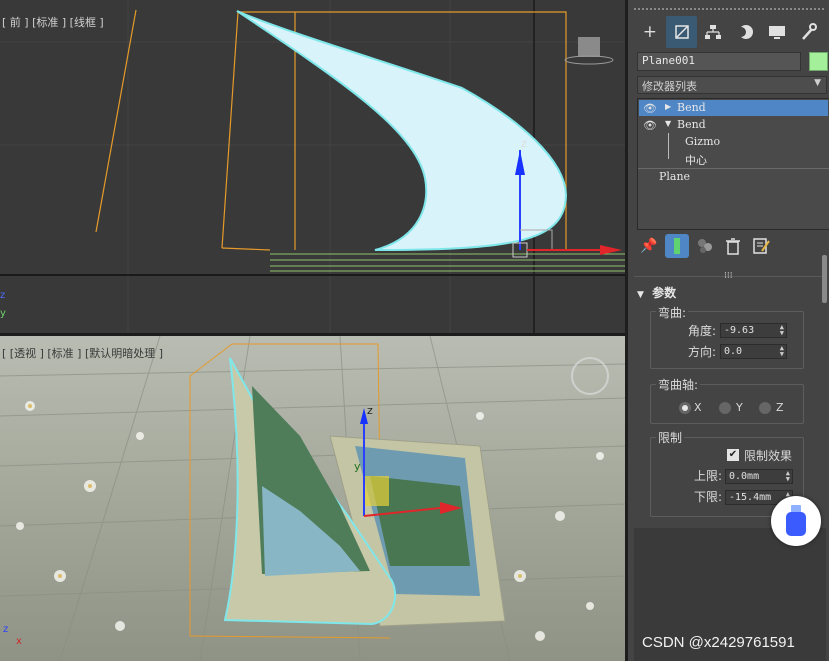 Image resolution: width=829 pixels, height=661 pixels. What do you see at coordinates (739, 407) in the screenshot?
I see `axis-y-label: Y` at bounding box center [739, 407].